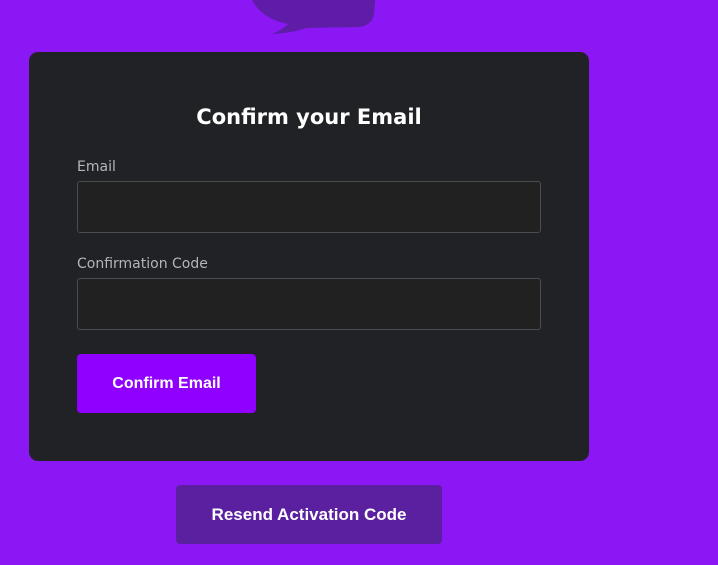 Image resolution: width=718 pixels, height=565 pixels. What do you see at coordinates (309, 304) in the screenshot?
I see `confirmation-code-field` at bounding box center [309, 304].